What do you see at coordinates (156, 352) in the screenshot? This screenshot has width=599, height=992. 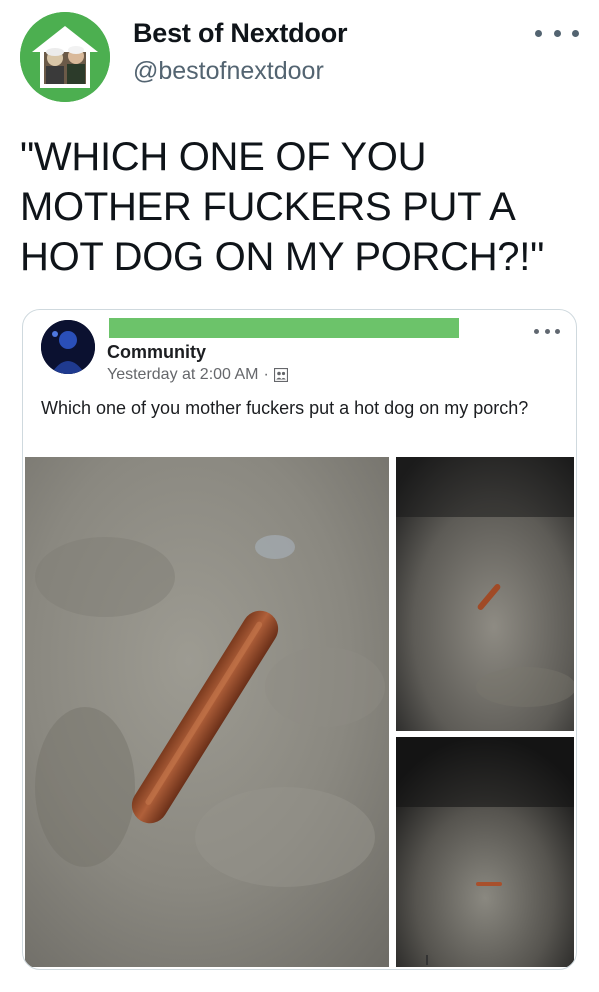 I see `group-name: Community` at bounding box center [156, 352].